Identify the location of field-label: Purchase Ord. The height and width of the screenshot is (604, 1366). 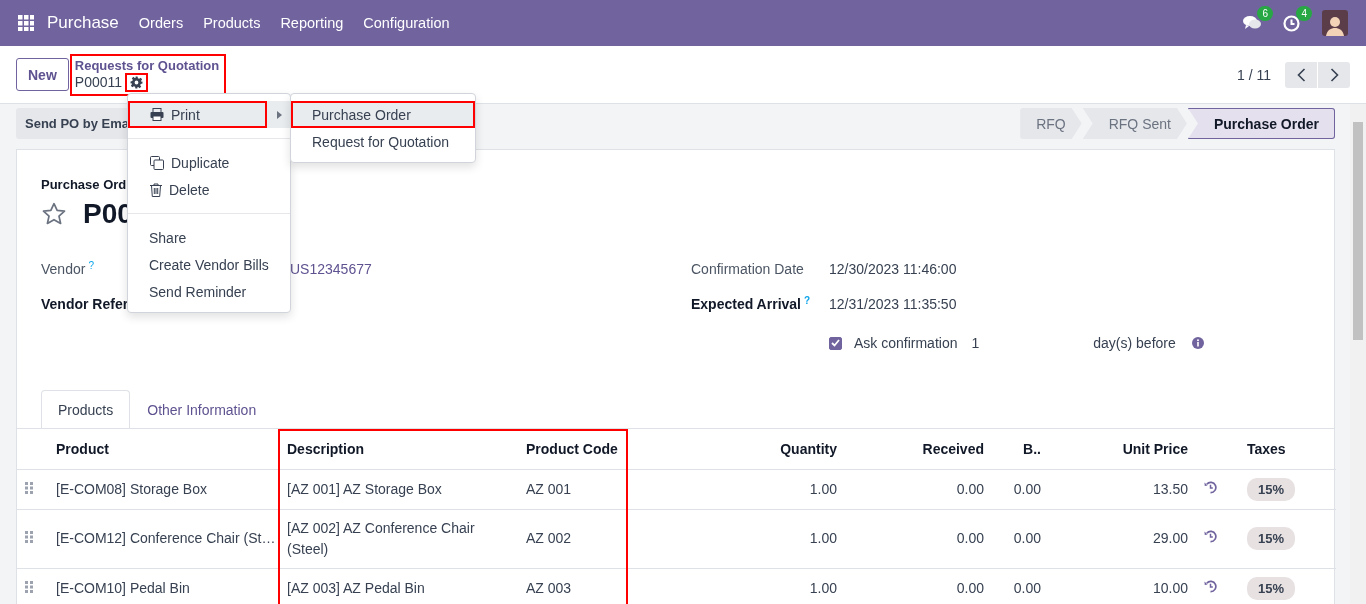
(84, 184).